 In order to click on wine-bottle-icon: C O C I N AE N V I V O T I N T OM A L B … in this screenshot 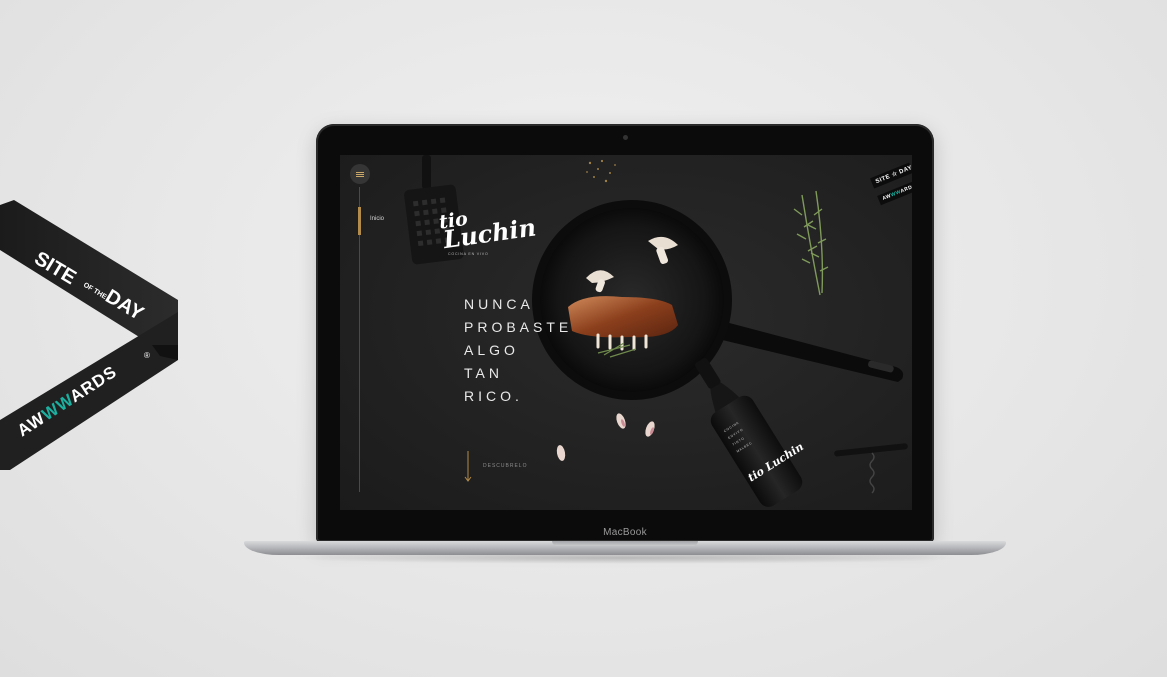, I will do `click(750, 432)`.